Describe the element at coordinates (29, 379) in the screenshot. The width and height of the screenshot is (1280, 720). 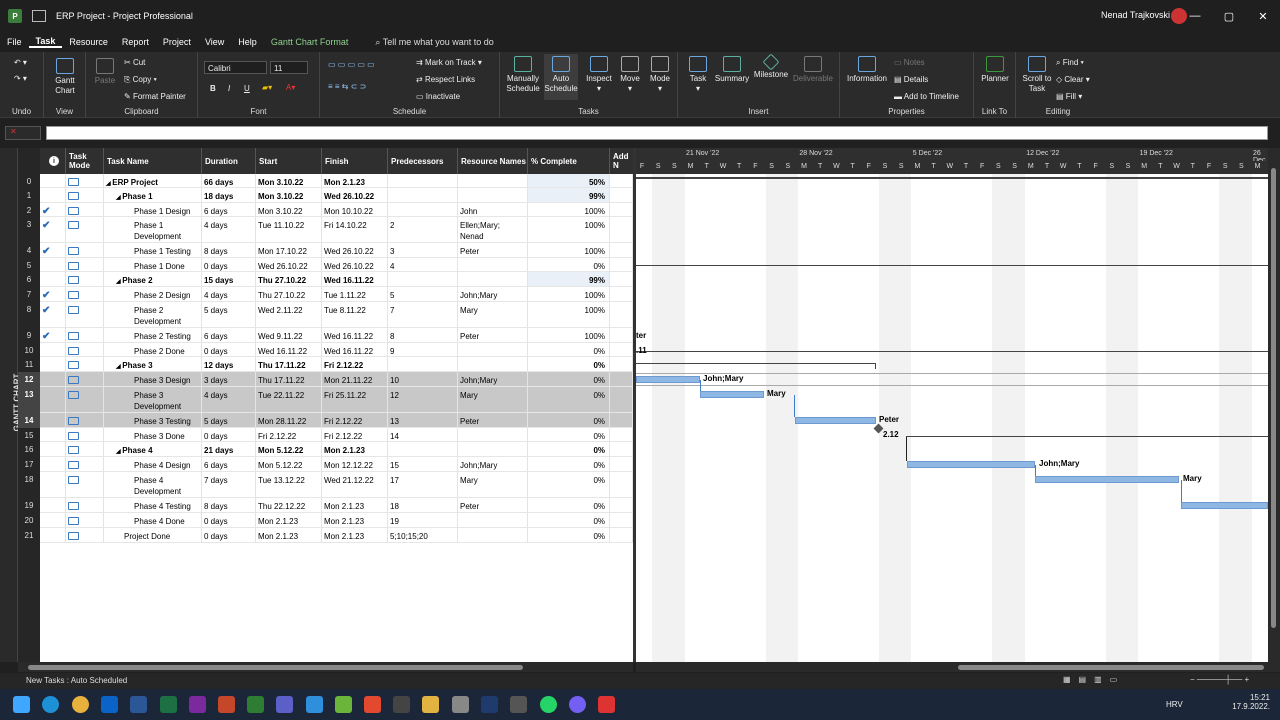
I see `row-number: 12` at that location.